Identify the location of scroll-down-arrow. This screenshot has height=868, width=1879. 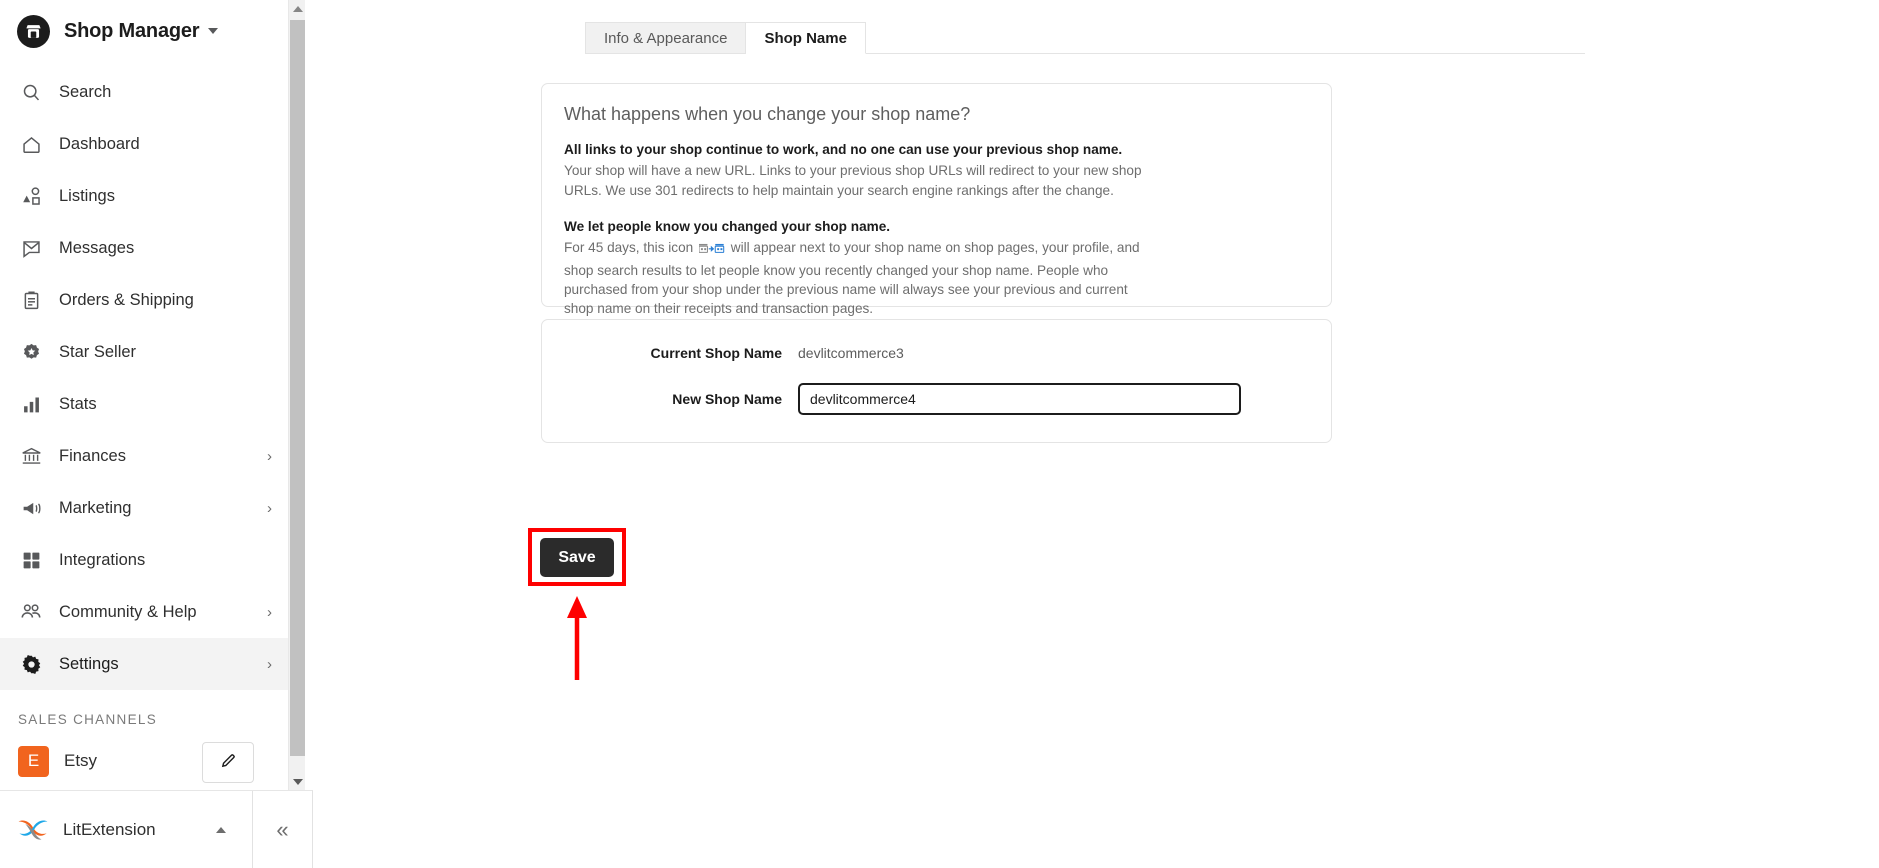
(297, 781).